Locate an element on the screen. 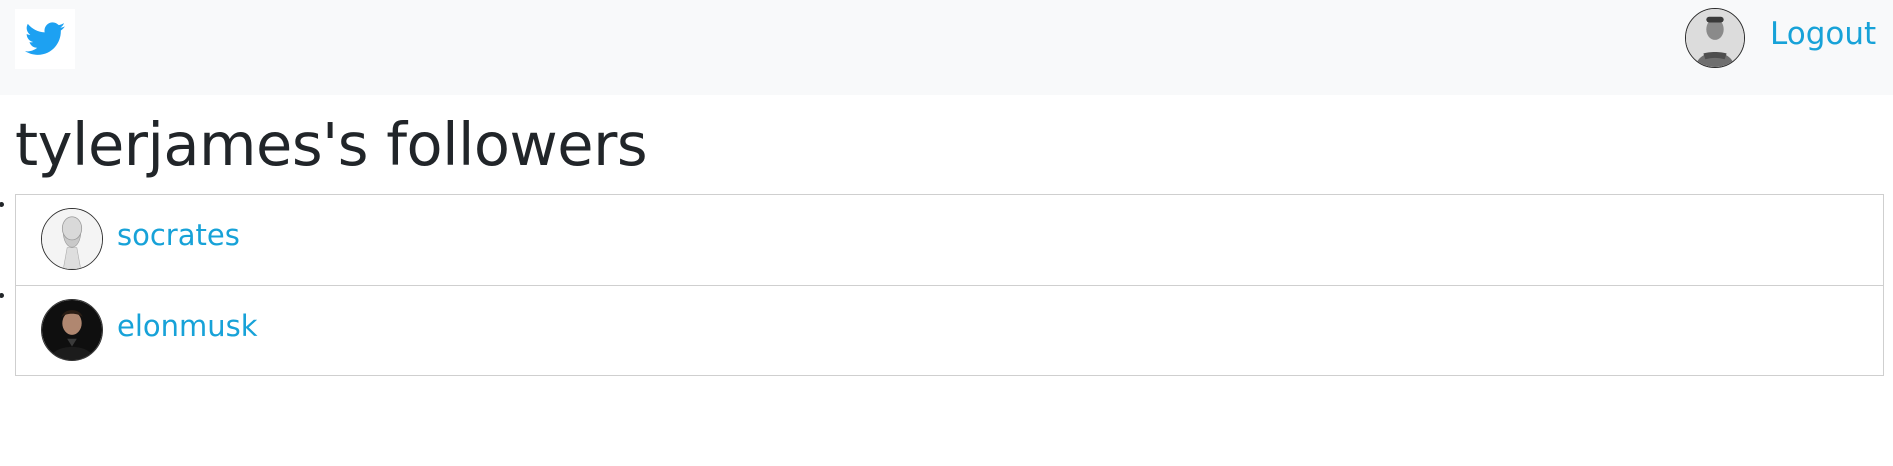  logout-link: Logout is located at coordinates (1823, 34).